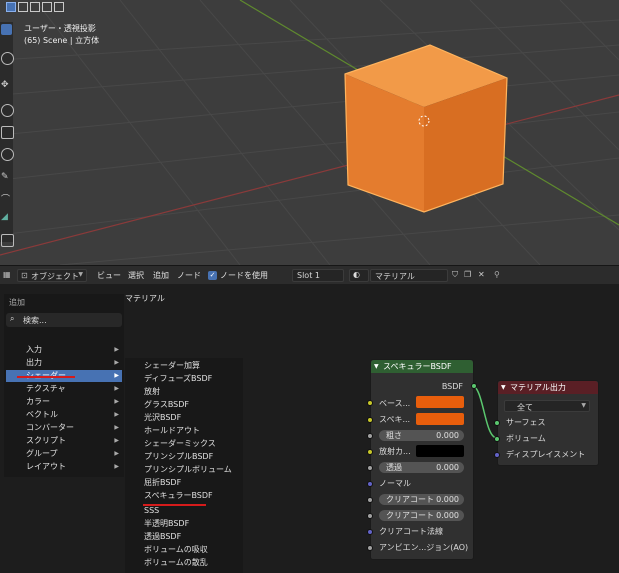 The height and width of the screenshot is (573, 619). What do you see at coordinates (370, 500) in the screenshot?
I see `clearcoat-socket` at bounding box center [370, 500].